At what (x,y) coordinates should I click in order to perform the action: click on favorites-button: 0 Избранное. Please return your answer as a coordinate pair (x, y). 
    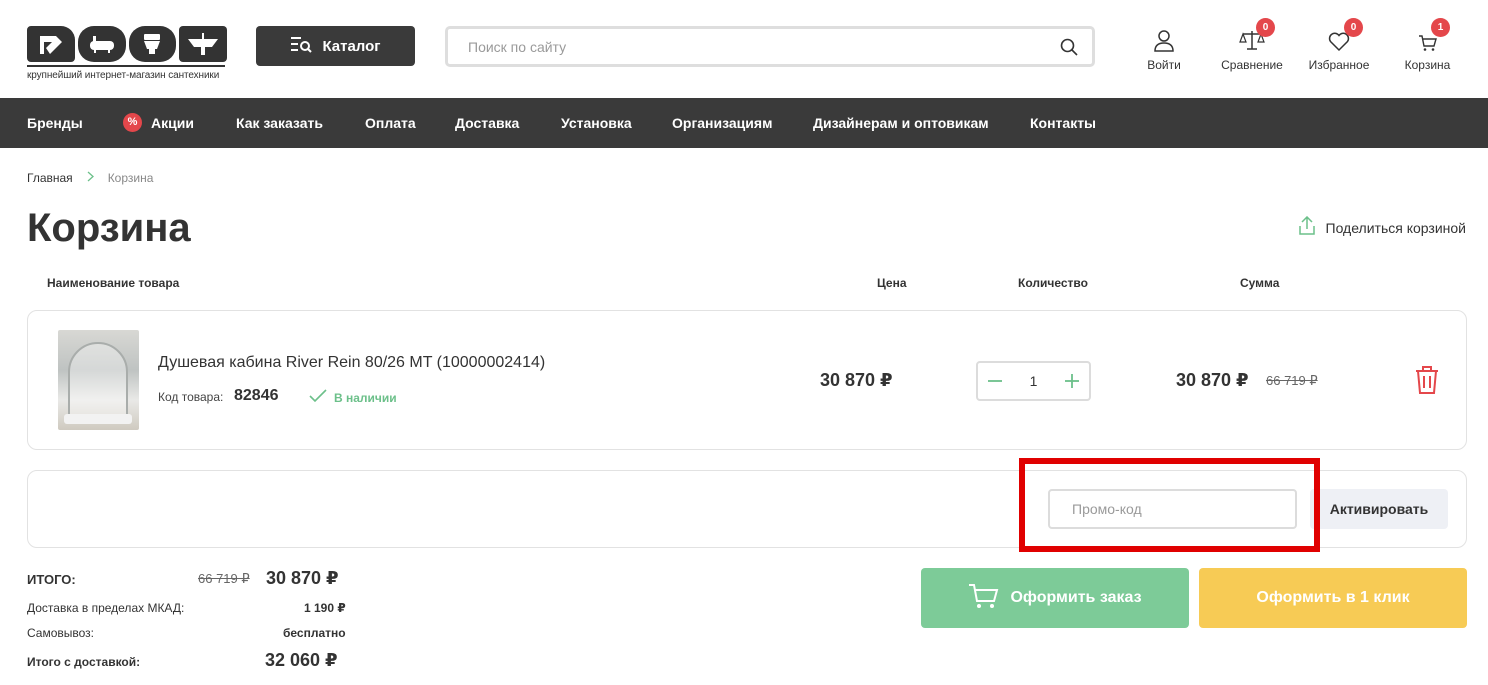
    Looking at the image, I should click on (1339, 45).